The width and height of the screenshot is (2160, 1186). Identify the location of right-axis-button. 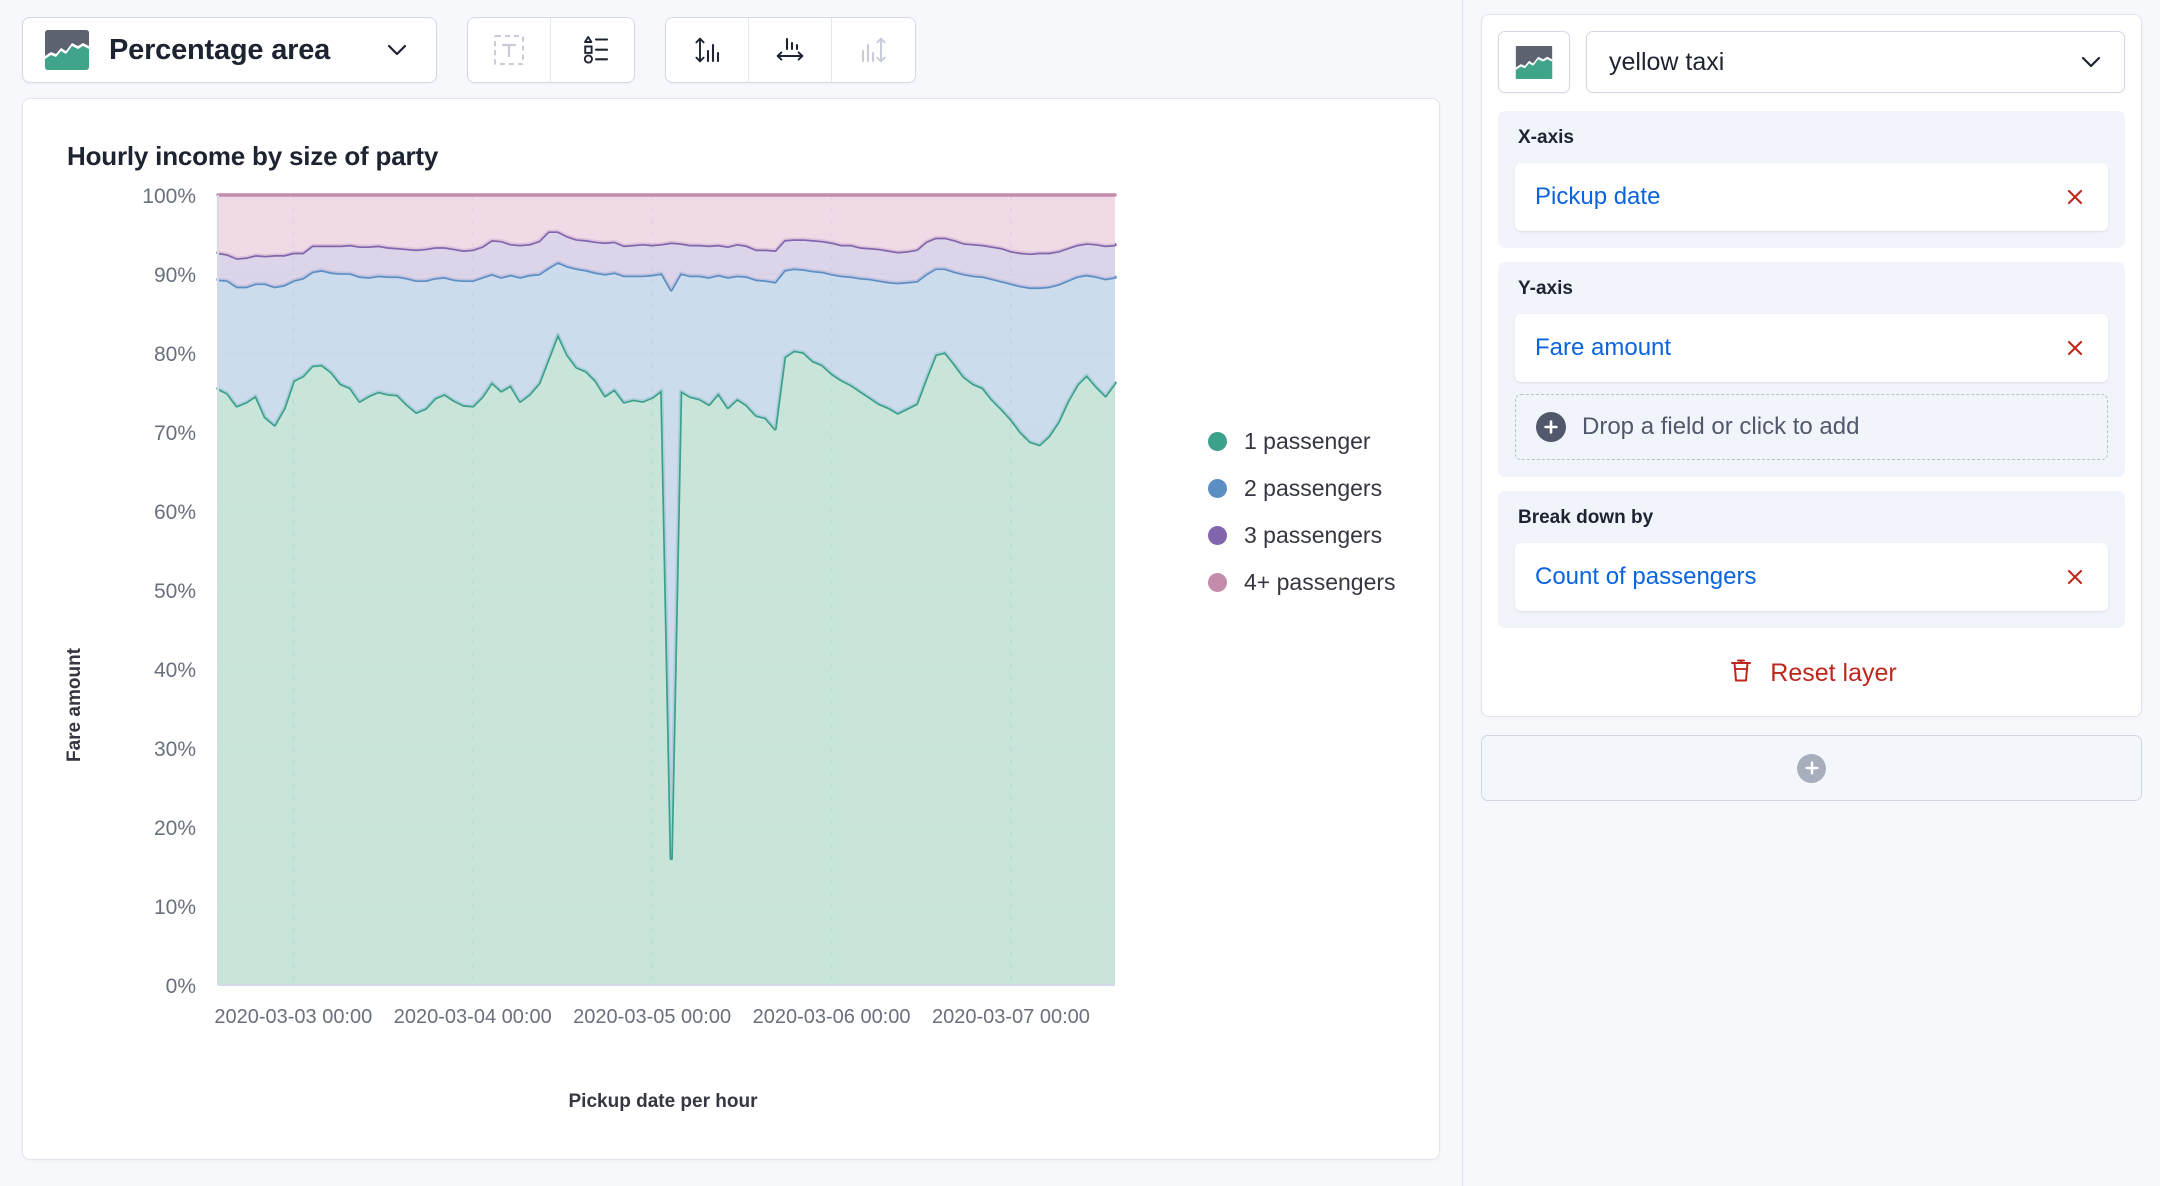
(873, 50).